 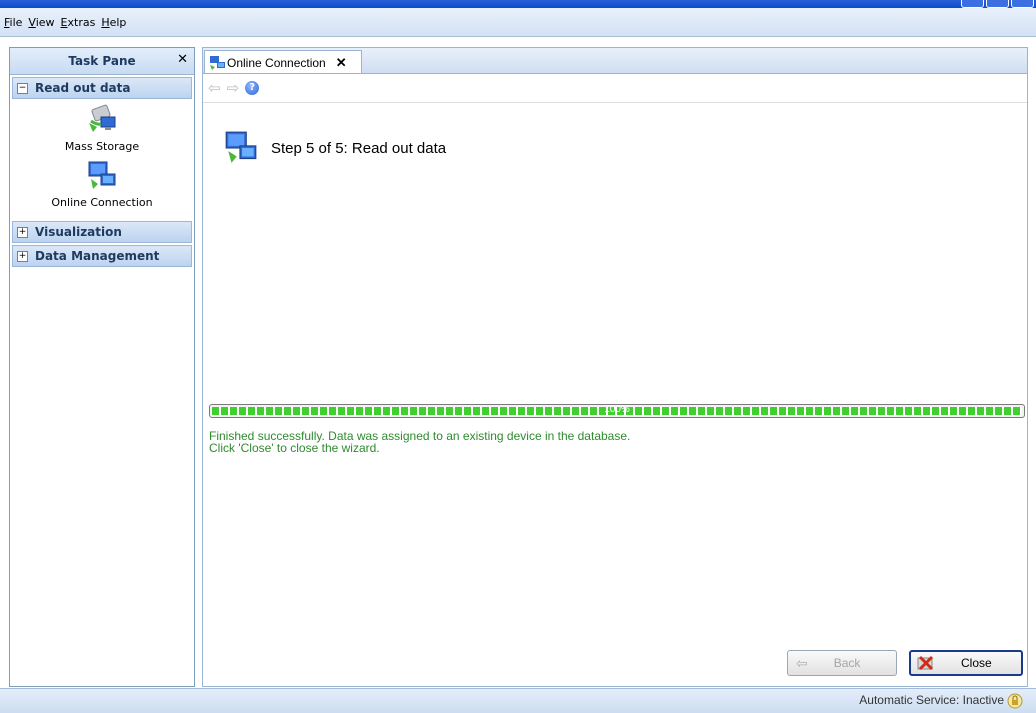 What do you see at coordinates (78, 232) in the screenshot?
I see `group-label: Visualization` at bounding box center [78, 232].